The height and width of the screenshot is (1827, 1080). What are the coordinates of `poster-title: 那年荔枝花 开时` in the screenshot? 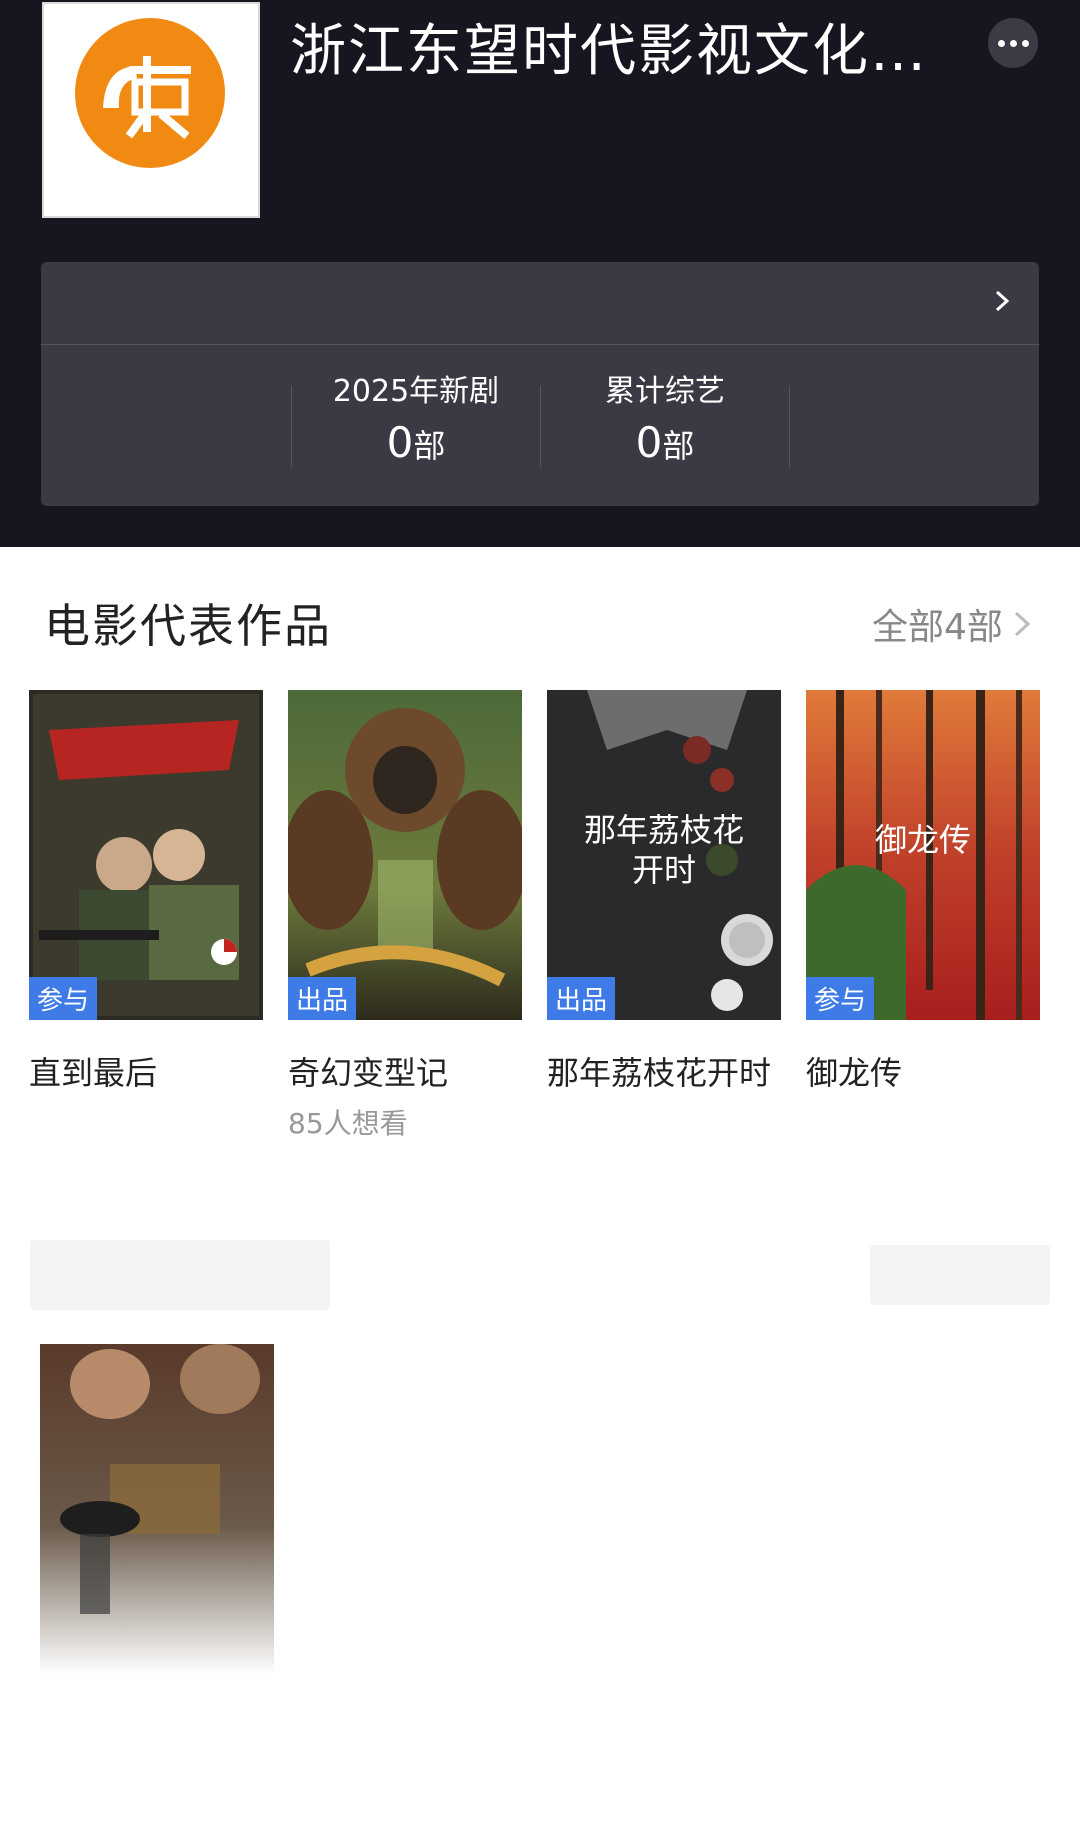 It's located at (663, 850).